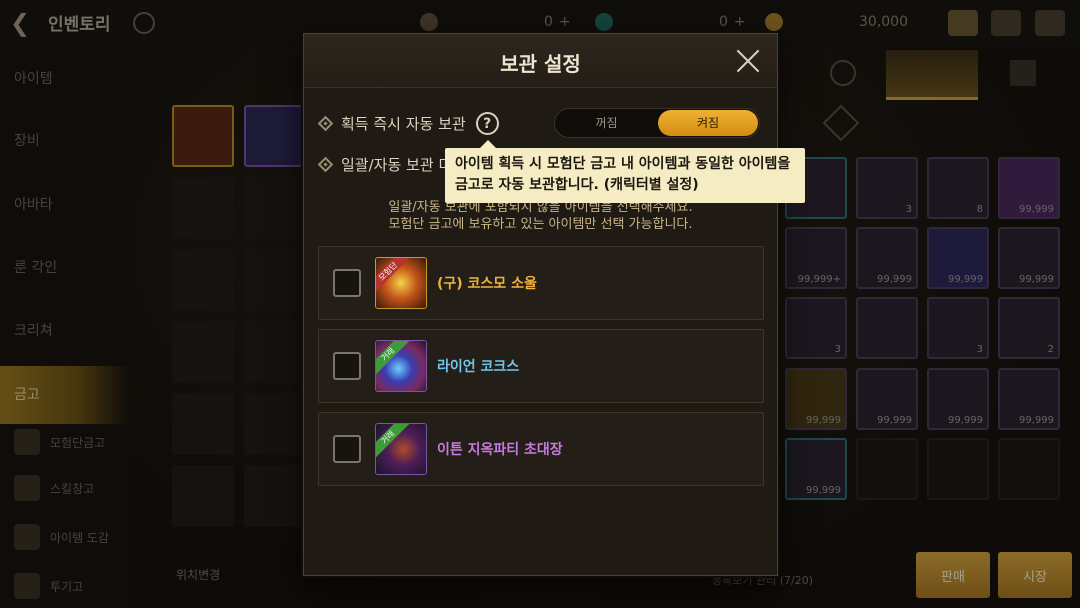 This screenshot has height=608, width=1080. What do you see at coordinates (748, 61) in the screenshot?
I see `close-icon` at bounding box center [748, 61].